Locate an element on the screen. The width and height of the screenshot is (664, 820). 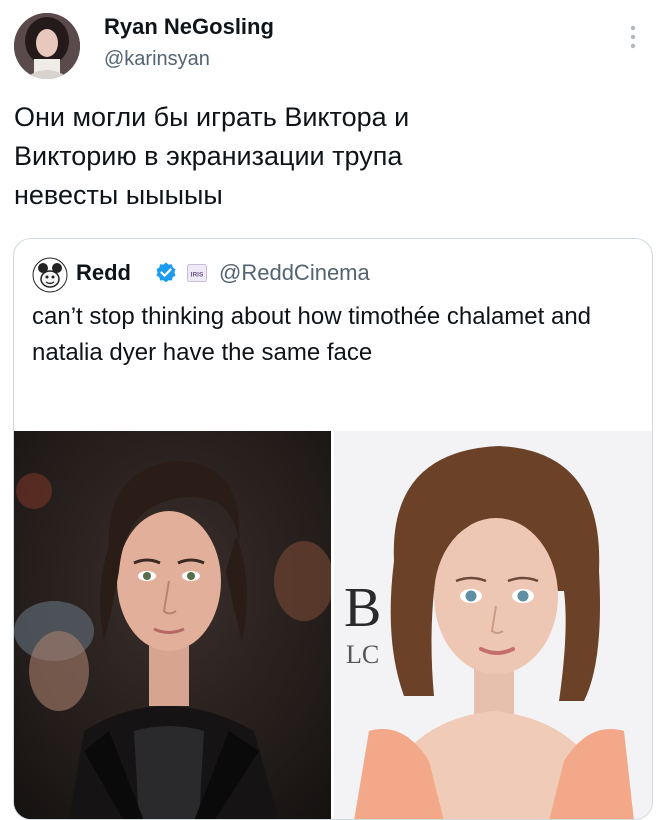
verified-badge-icon is located at coordinates (166, 273).